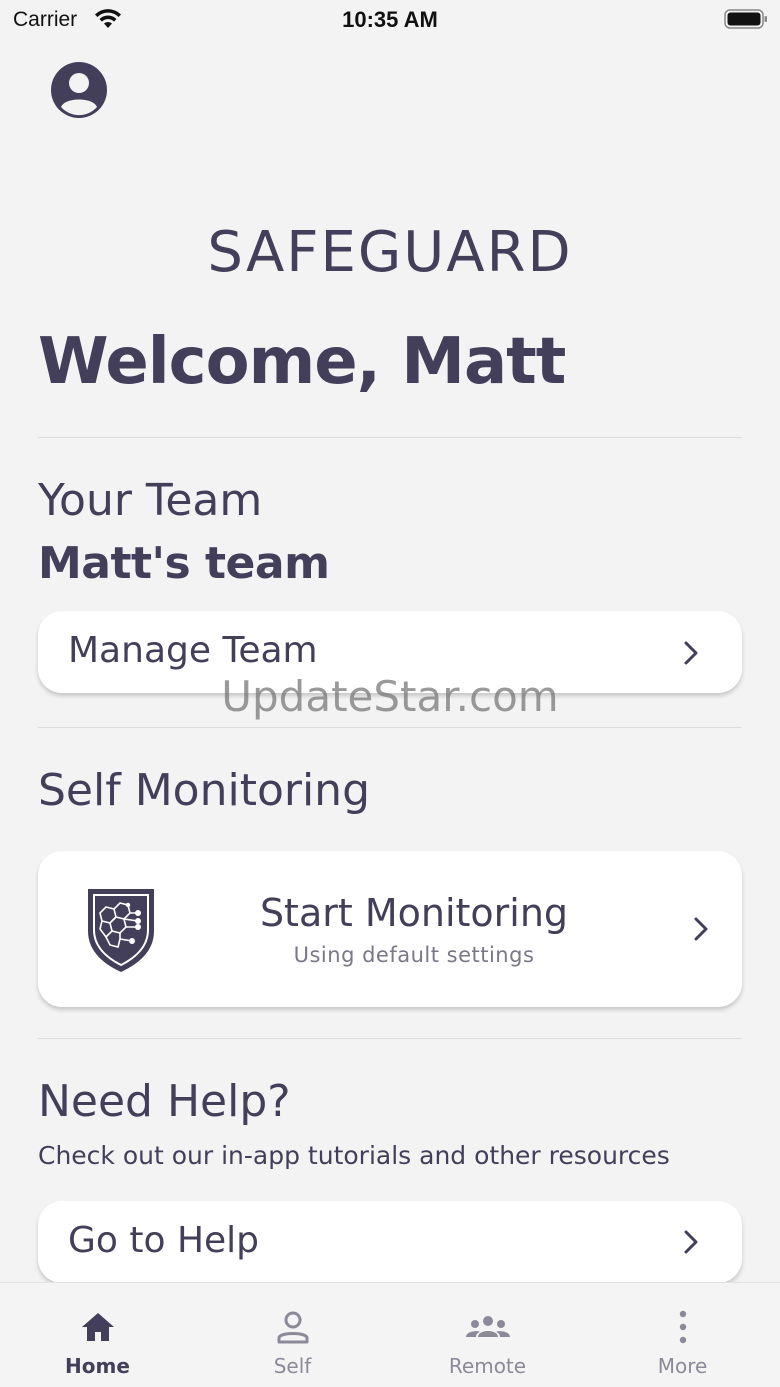 The image size is (780, 1387). Describe the element at coordinates (204, 790) in the screenshot. I see `self-monitoring-heading: Self Monitoring` at that location.